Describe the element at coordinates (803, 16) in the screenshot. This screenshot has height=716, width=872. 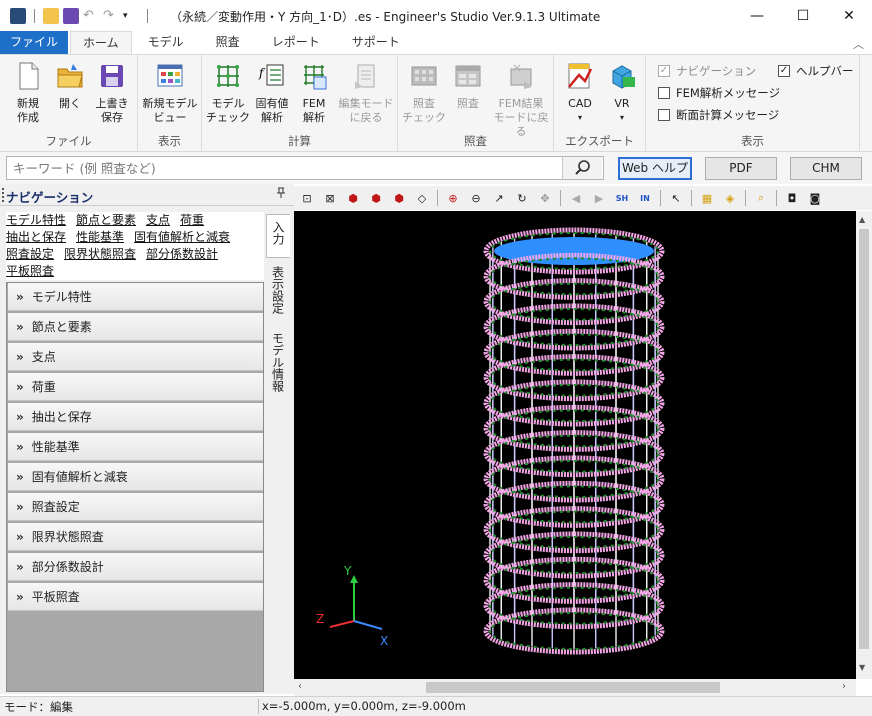
I see `maximize-button: ☐` at that location.